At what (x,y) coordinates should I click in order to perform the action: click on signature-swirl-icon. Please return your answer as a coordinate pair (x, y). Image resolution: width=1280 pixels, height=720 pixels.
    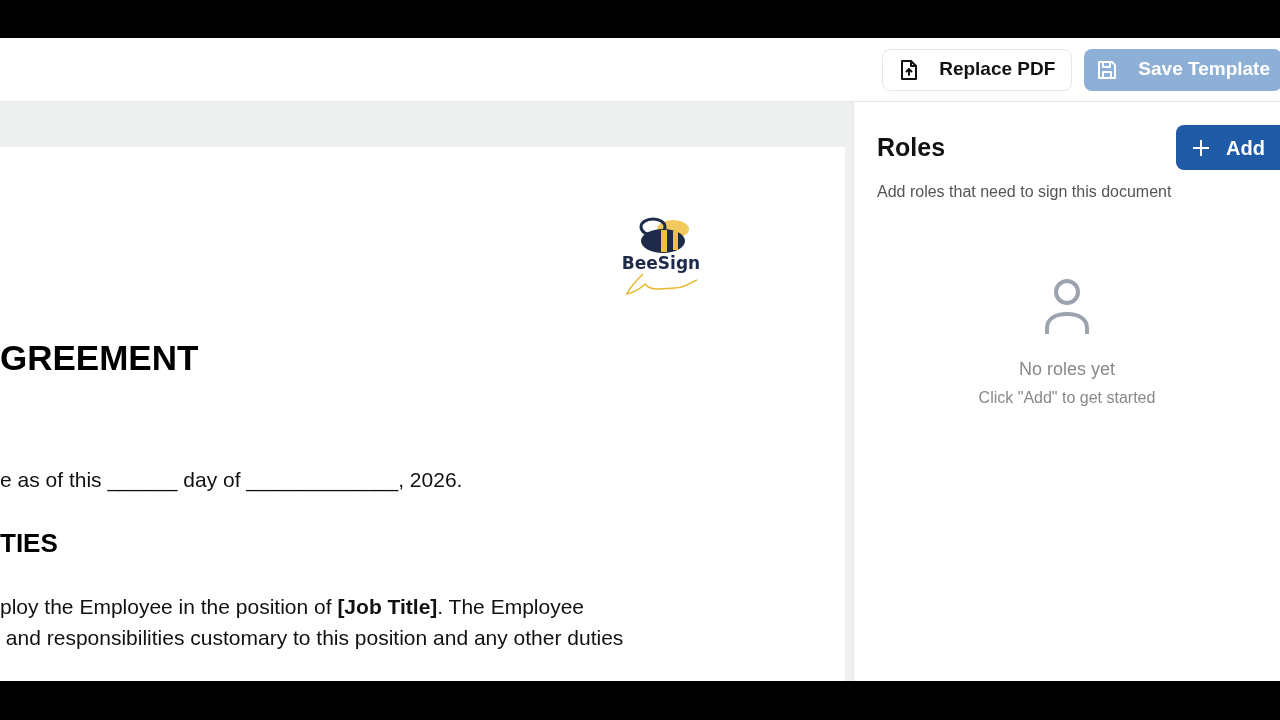
    Looking at the image, I should click on (661, 285).